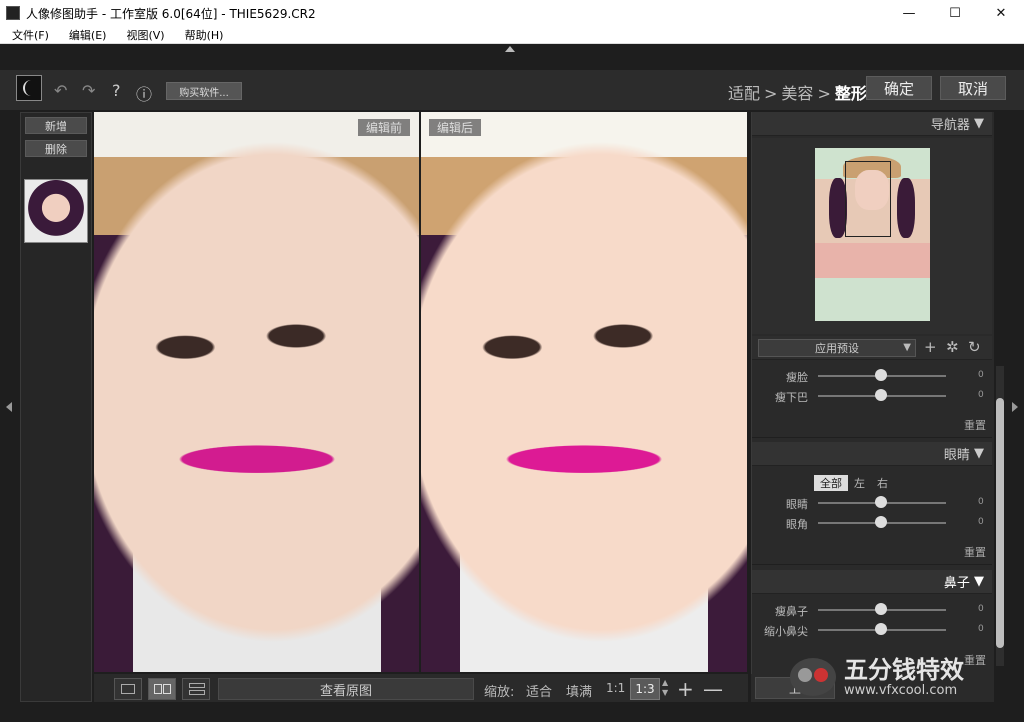 The height and width of the screenshot is (722, 1024). Describe the element at coordinates (665, 688) in the screenshot. I see `zoom-spinner-icon: ▲ ▼` at that location.